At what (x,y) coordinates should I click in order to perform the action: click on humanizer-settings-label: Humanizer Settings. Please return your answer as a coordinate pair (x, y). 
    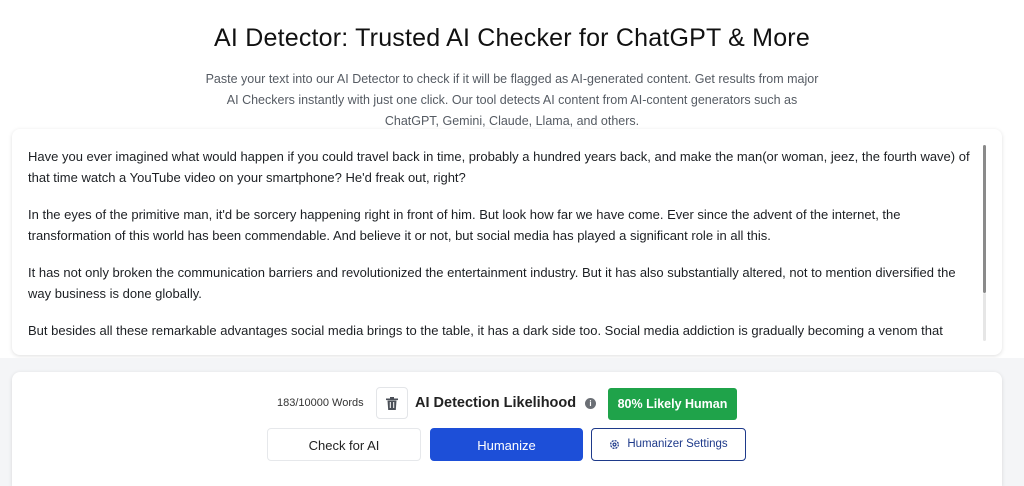
    Looking at the image, I should click on (677, 444).